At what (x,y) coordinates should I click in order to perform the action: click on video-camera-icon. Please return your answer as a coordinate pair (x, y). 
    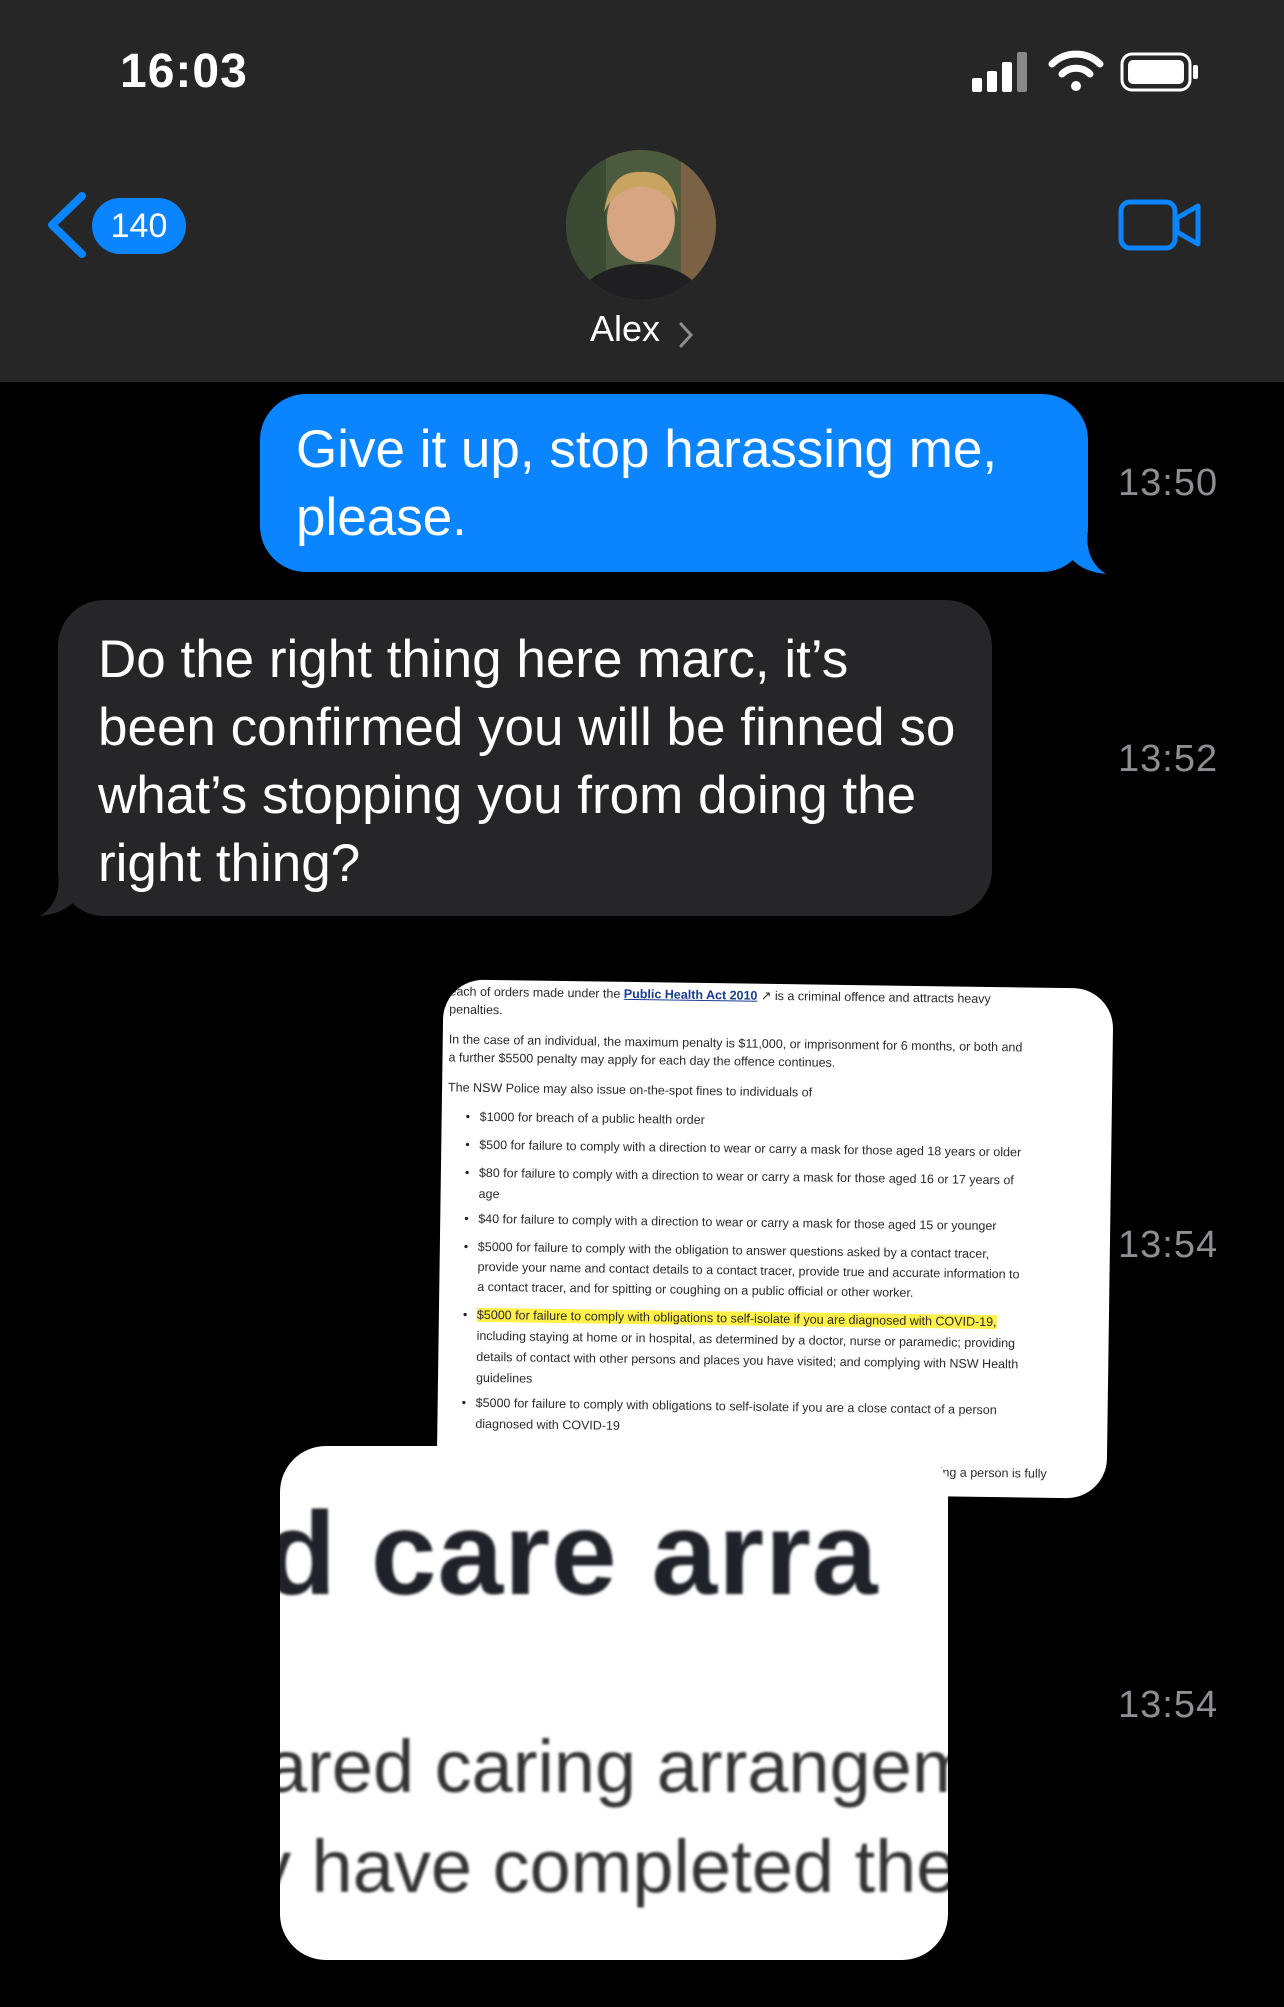
    Looking at the image, I should click on (1160, 225).